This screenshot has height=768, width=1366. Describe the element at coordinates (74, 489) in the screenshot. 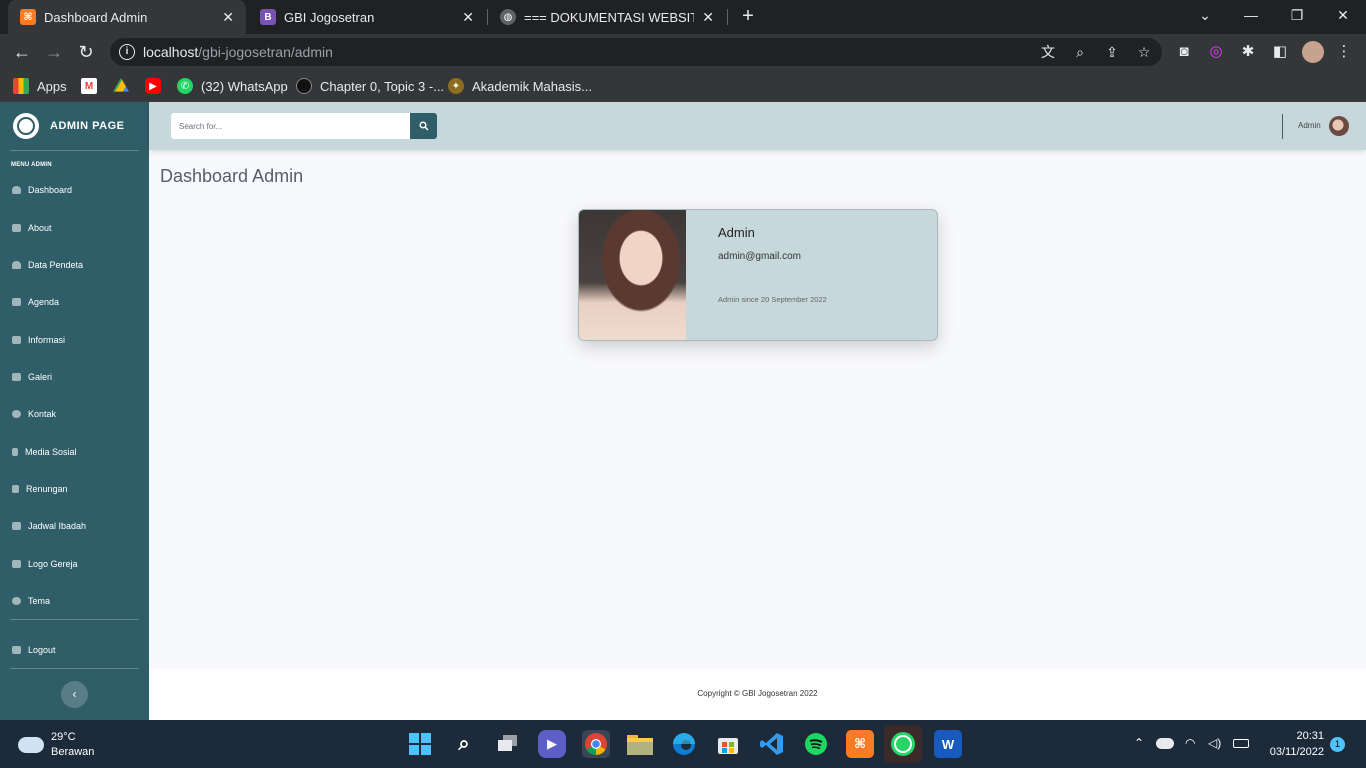

I see `sidebar-item-renungan: Renungan` at that location.